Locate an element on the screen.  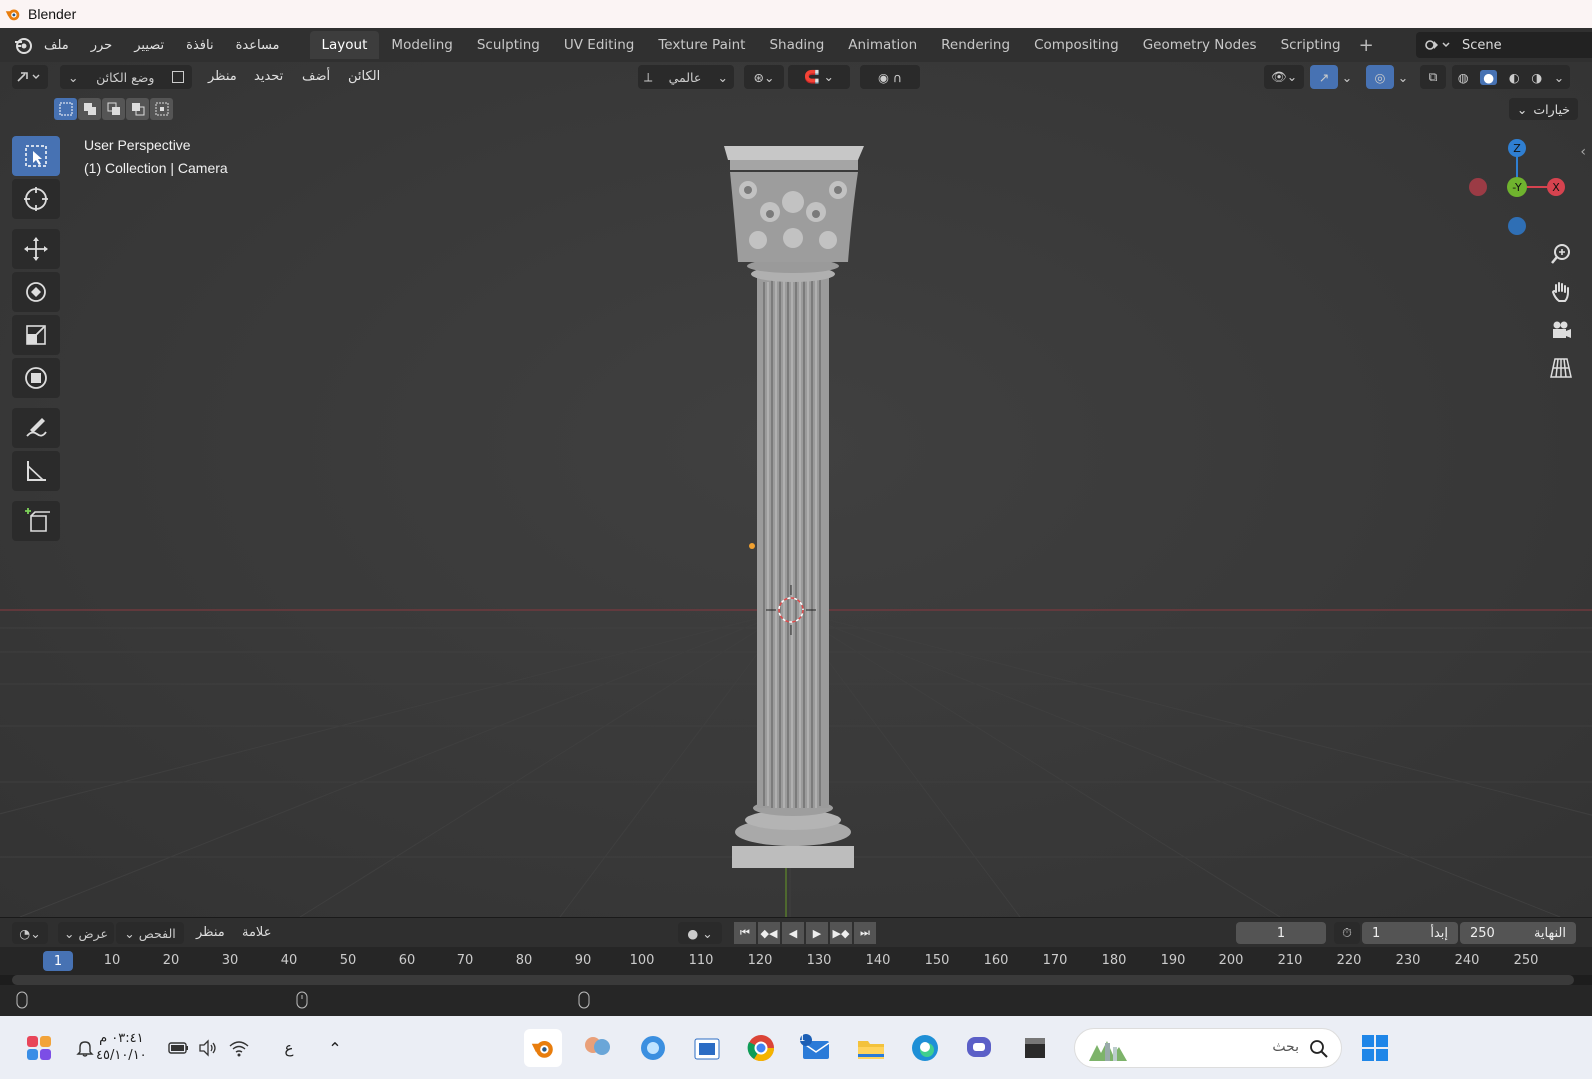
tab-animation: Animation is located at coordinates (882, 45).